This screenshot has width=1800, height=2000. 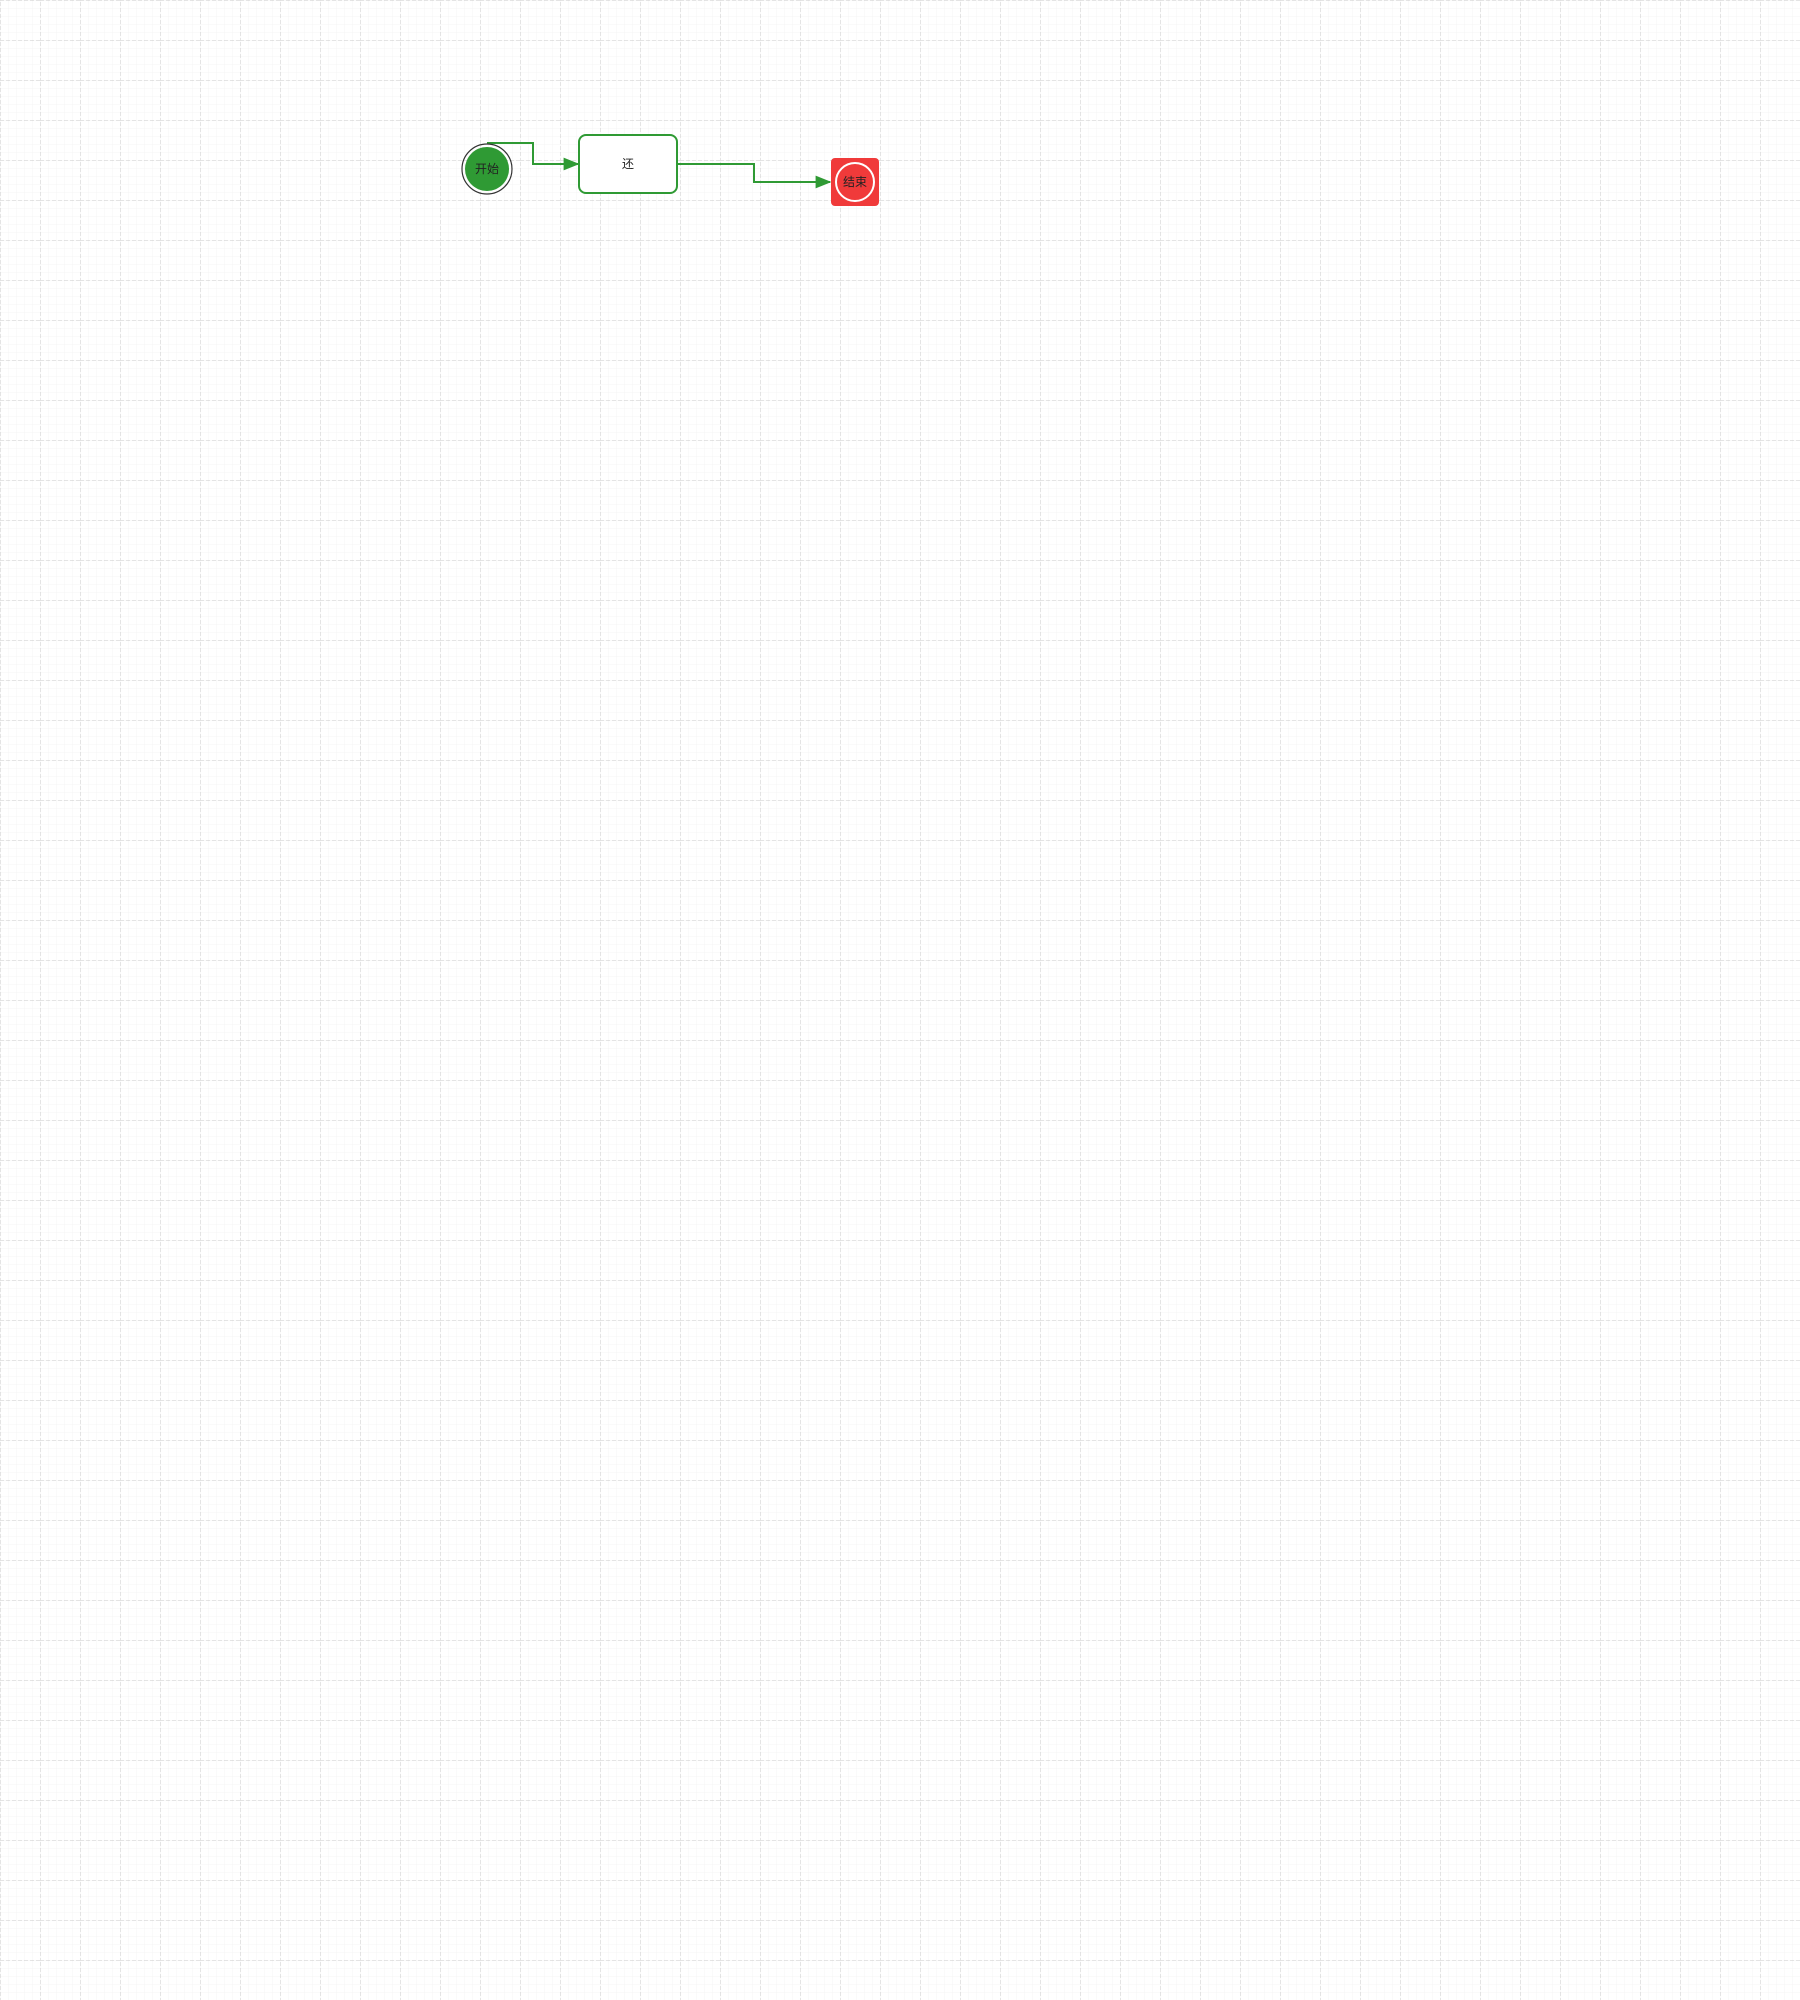 I want to click on start-node-label: 开始, so click(x=487, y=169).